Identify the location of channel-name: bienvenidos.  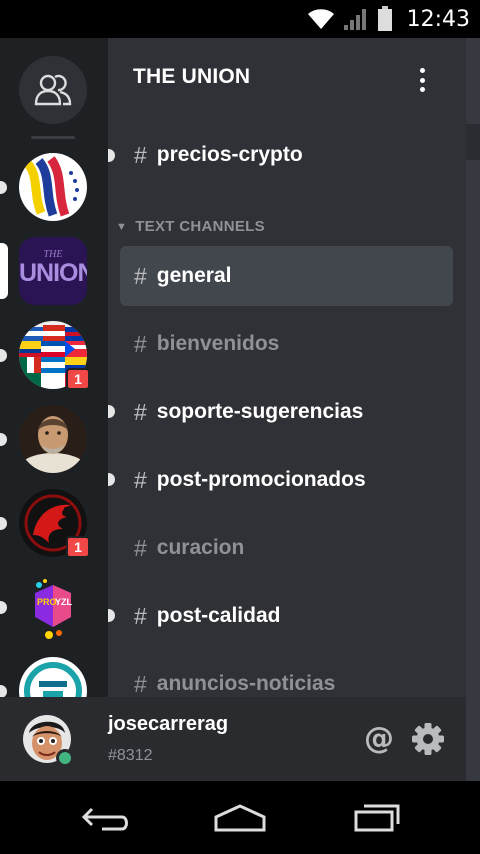
(218, 343).